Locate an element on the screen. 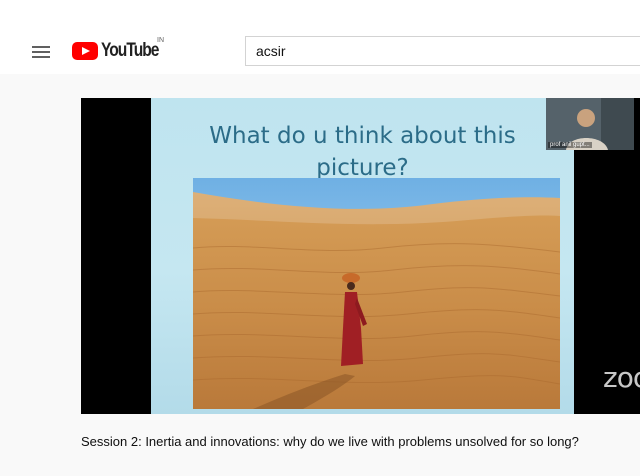 The height and width of the screenshot is (476, 640). country-code: IN is located at coordinates (160, 40).